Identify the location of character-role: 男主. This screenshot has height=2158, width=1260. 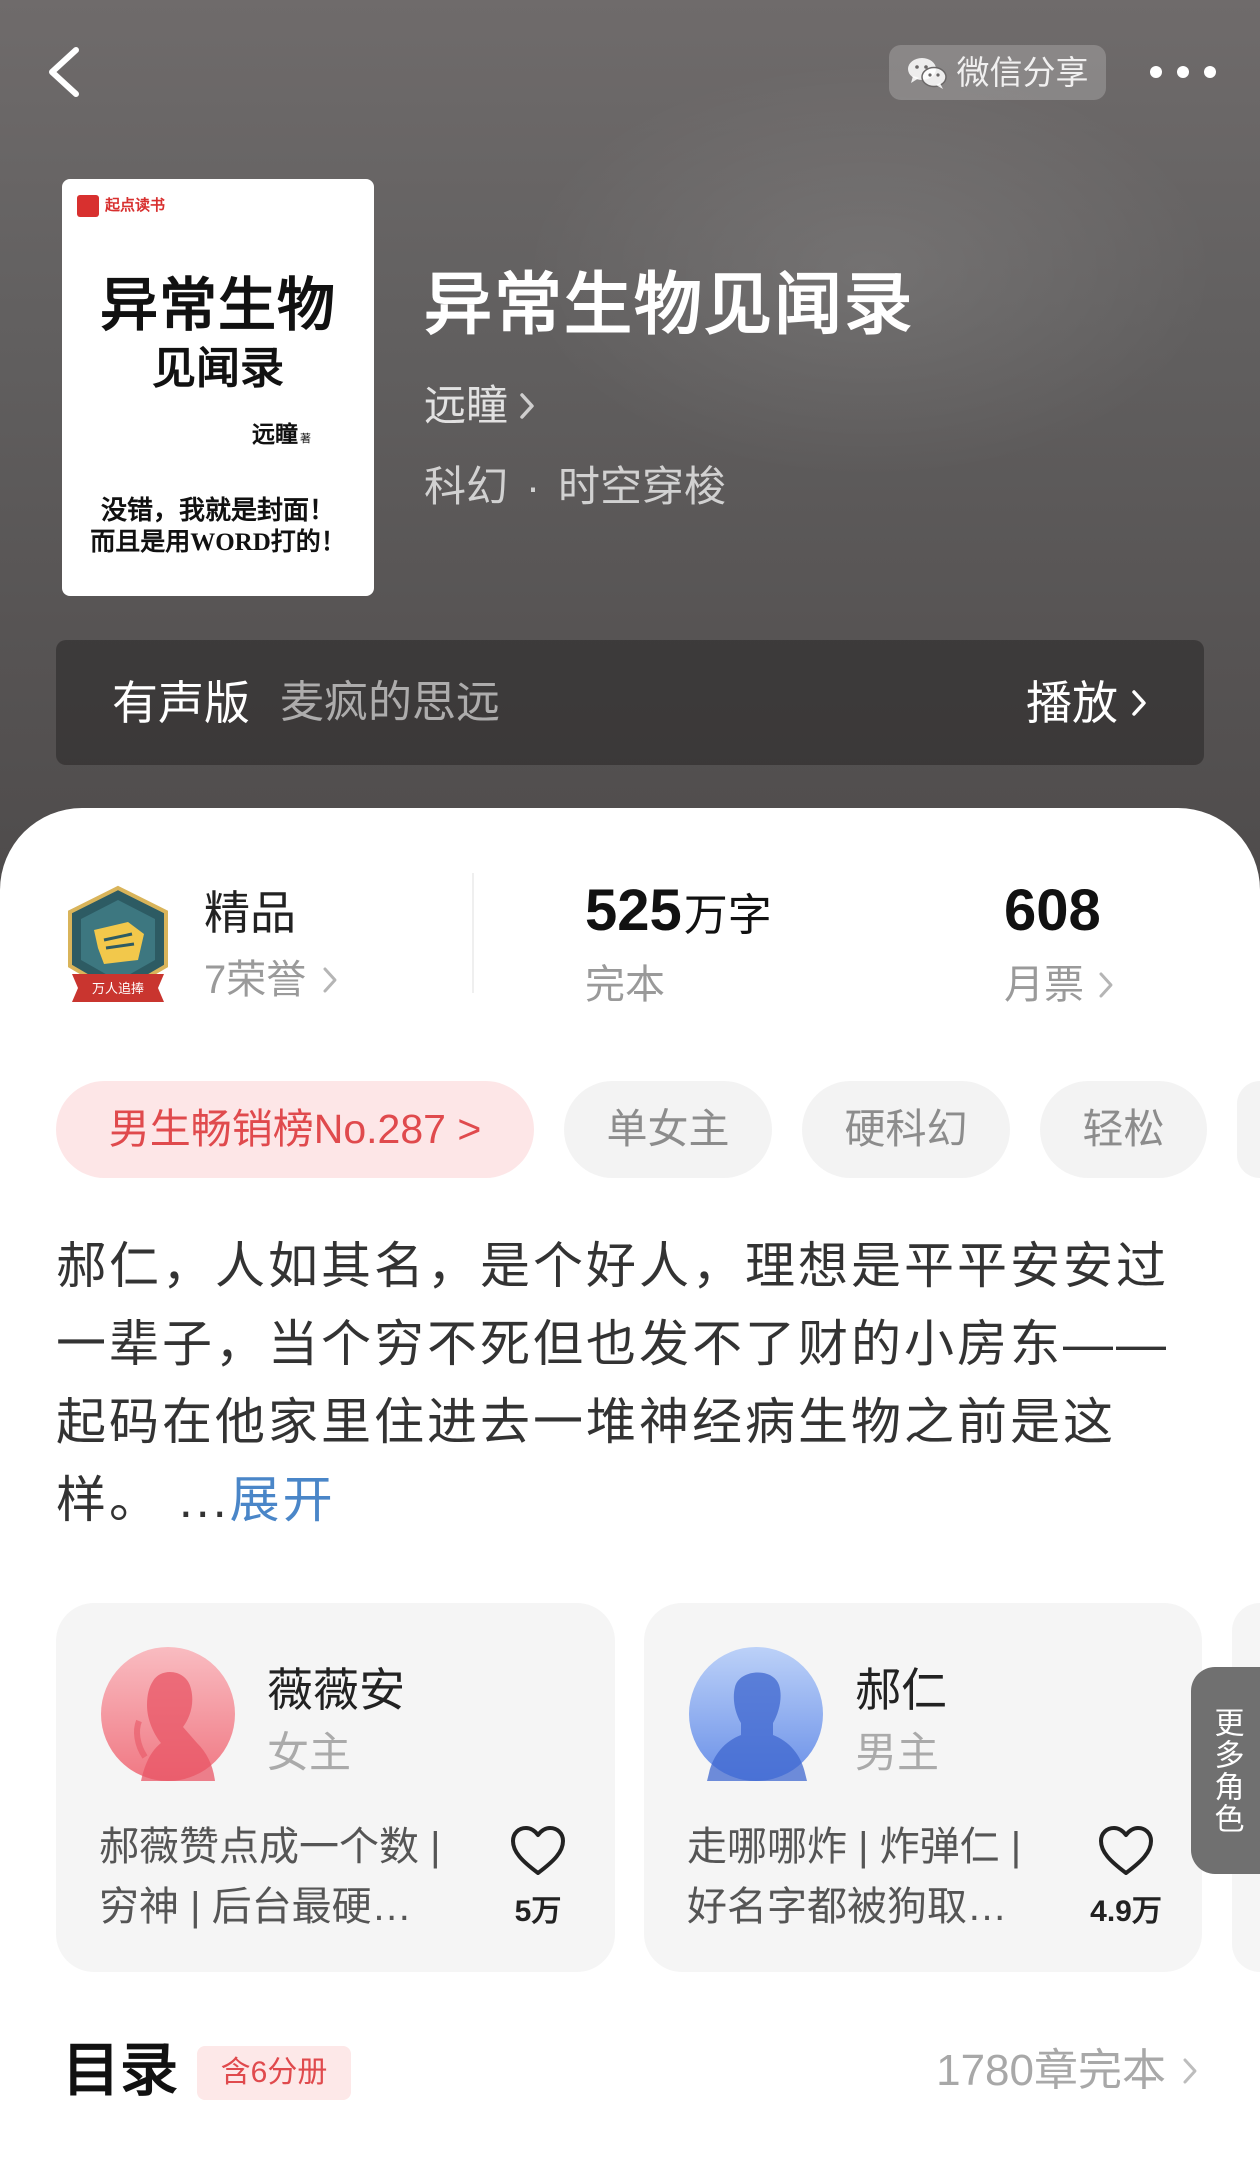
(897, 1752).